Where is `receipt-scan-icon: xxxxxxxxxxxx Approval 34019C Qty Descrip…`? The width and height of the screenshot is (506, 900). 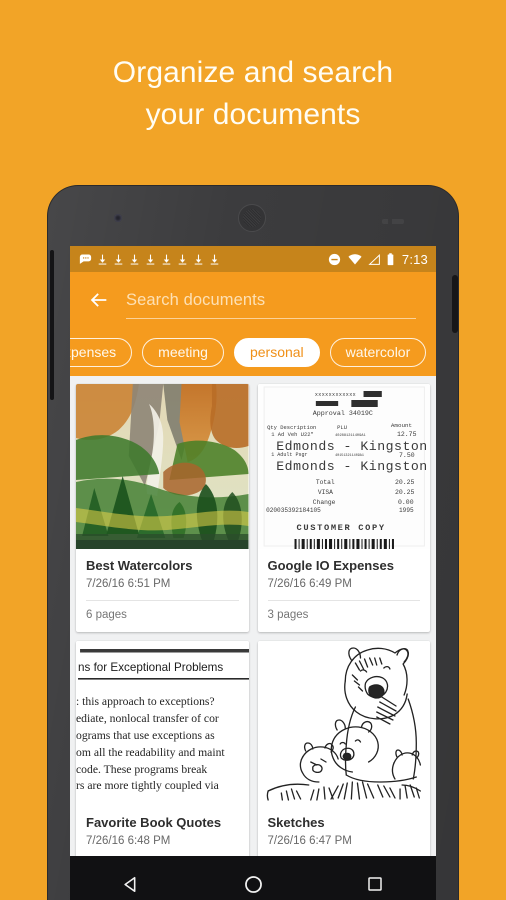
receipt-scan-icon: xxxxxxxxxxxx Approval 34019C Qty Descrip… is located at coordinates (343, 466).